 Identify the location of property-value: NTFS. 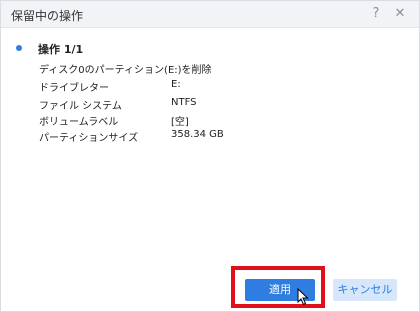
(184, 102).